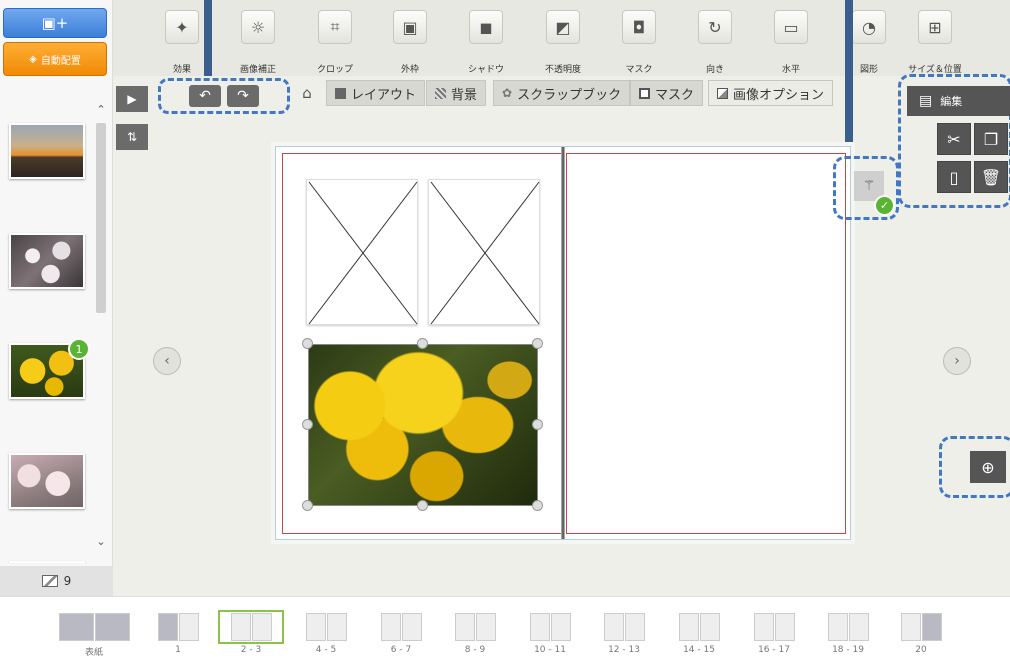 This screenshot has height=659, width=1010. I want to click on tool-opacity: ◩ 不透明度, so click(563, 43).